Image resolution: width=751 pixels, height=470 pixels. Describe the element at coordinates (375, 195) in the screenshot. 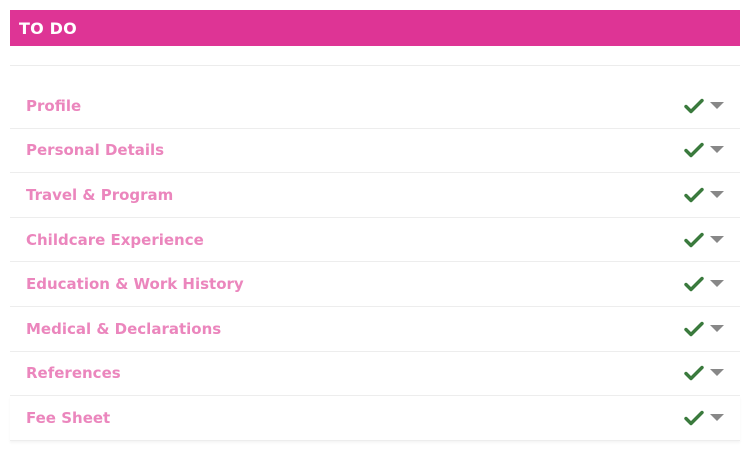

I see `accordion-item-travel-program: Travel & Program` at that location.